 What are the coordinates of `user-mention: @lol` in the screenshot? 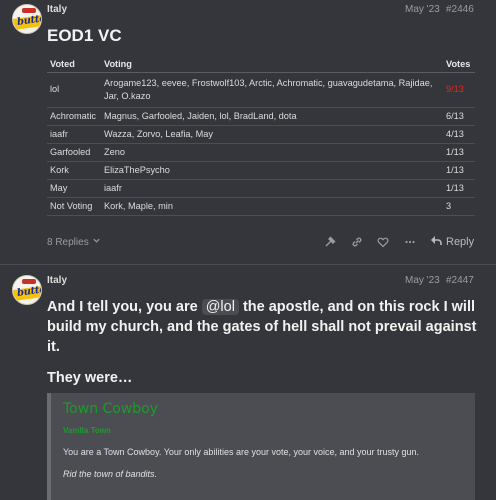 It's located at (220, 307).